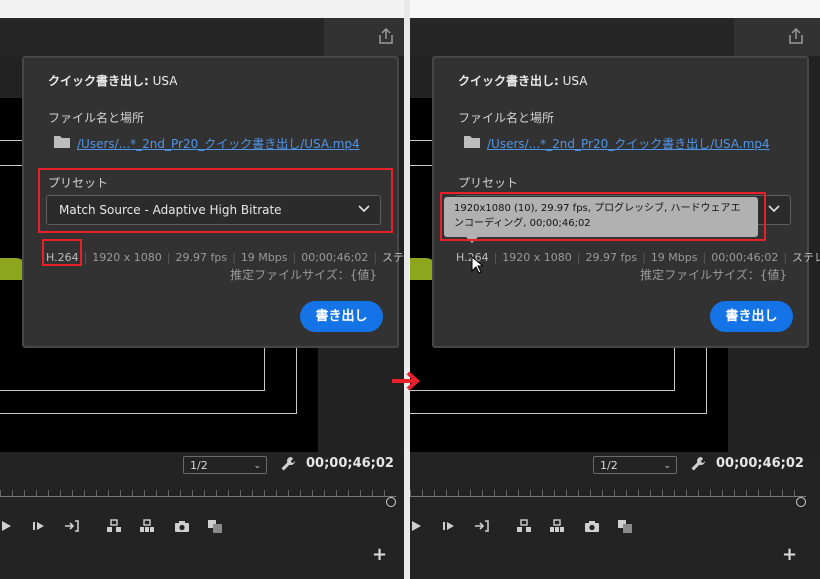  I want to click on preset-highlight, so click(215, 200).